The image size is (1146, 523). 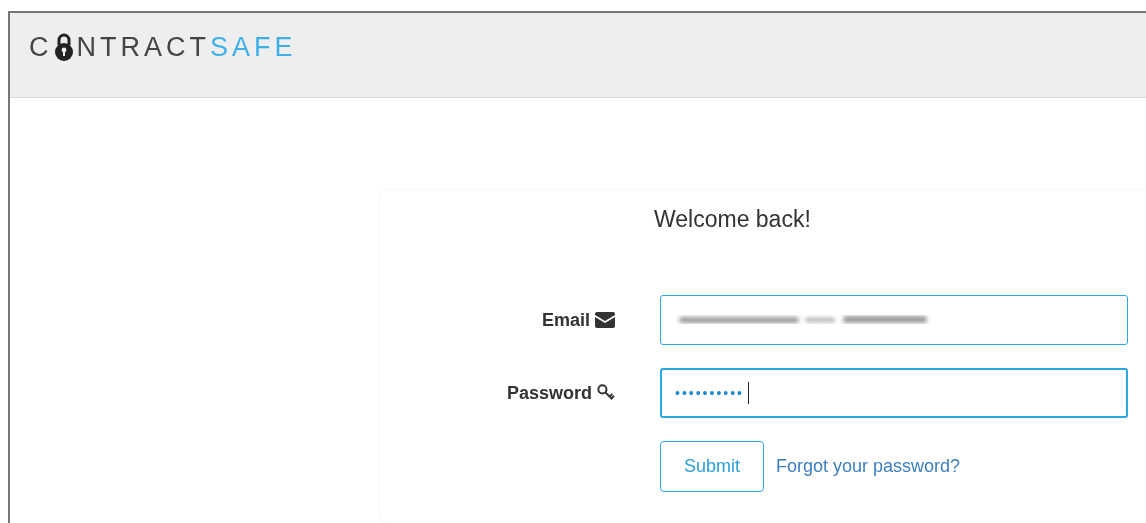 I want to click on forgot-password-link: Forgot your password?, so click(x=868, y=466).